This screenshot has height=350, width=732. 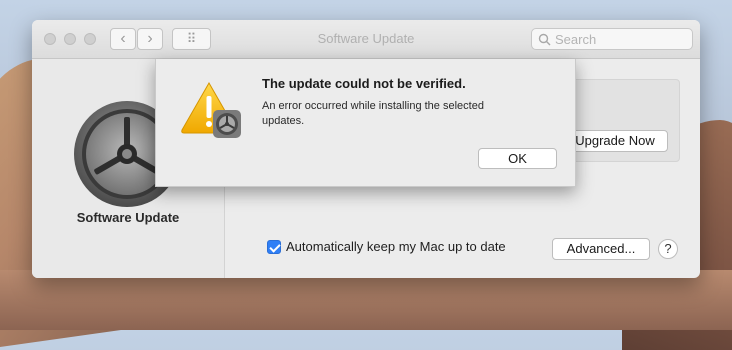 I want to click on help-button: ?, so click(x=668, y=249).